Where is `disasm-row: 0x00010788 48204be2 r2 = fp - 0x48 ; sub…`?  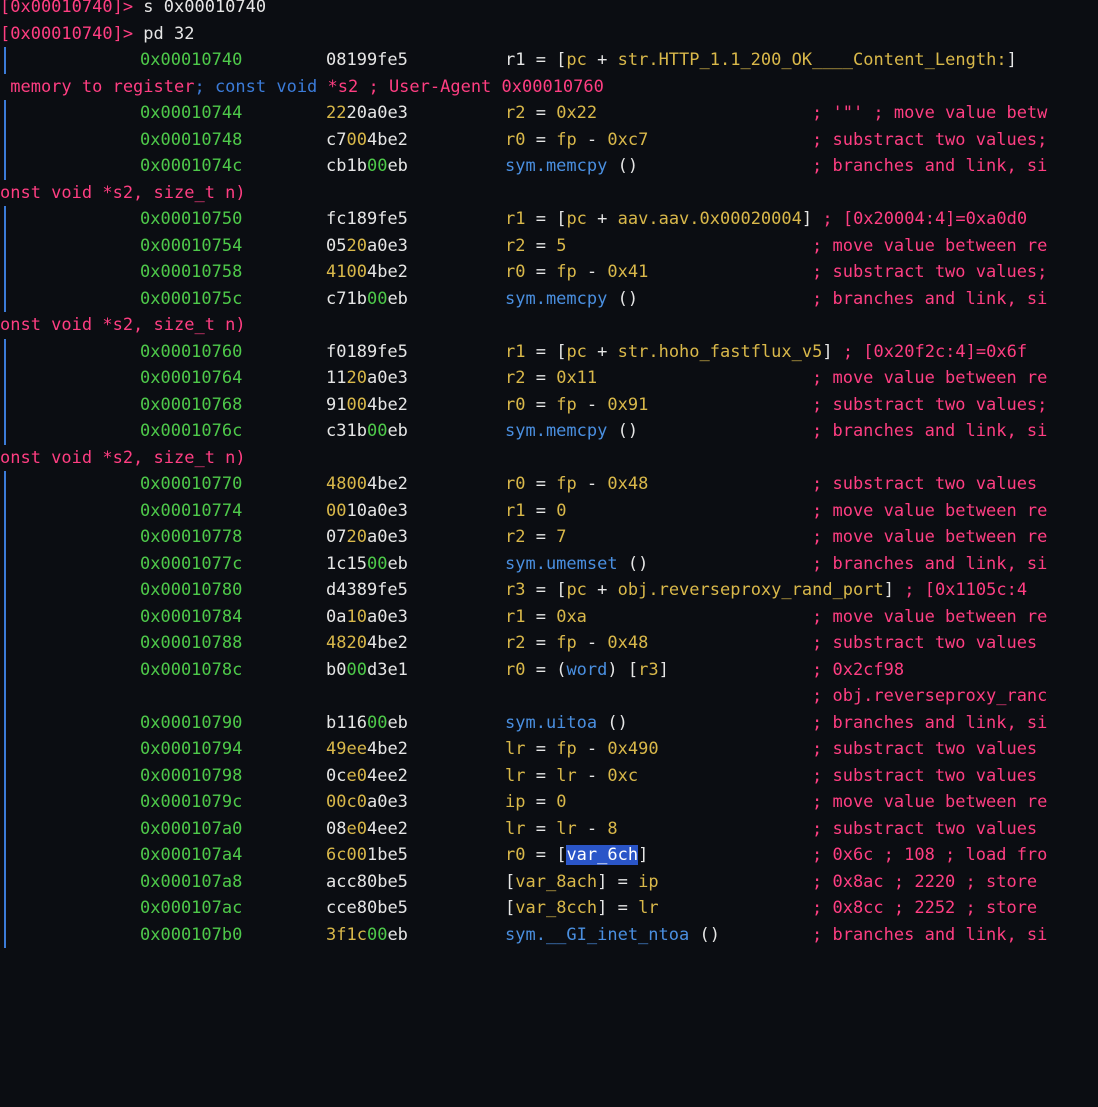 disasm-row: 0x00010788 48204be2 r2 = fp - 0x48 ; sub… is located at coordinates (549, 643).